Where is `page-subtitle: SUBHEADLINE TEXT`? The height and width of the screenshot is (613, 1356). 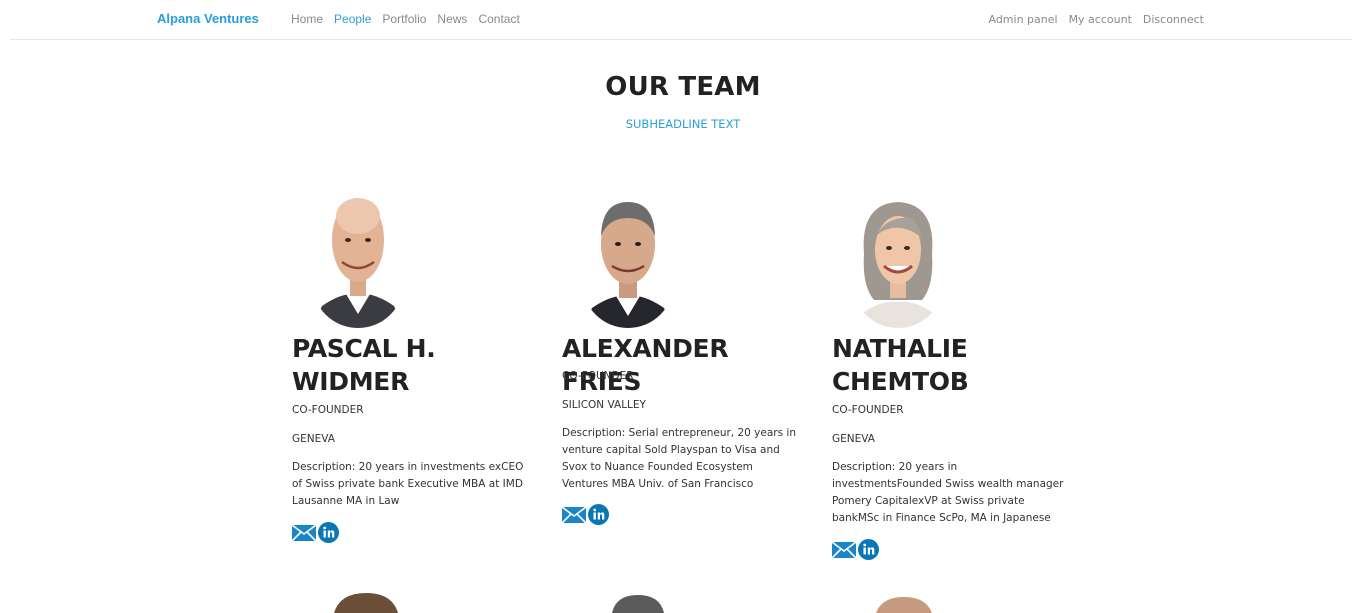
page-subtitle: SUBHEADLINE TEXT is located at coordinates (683, 124).